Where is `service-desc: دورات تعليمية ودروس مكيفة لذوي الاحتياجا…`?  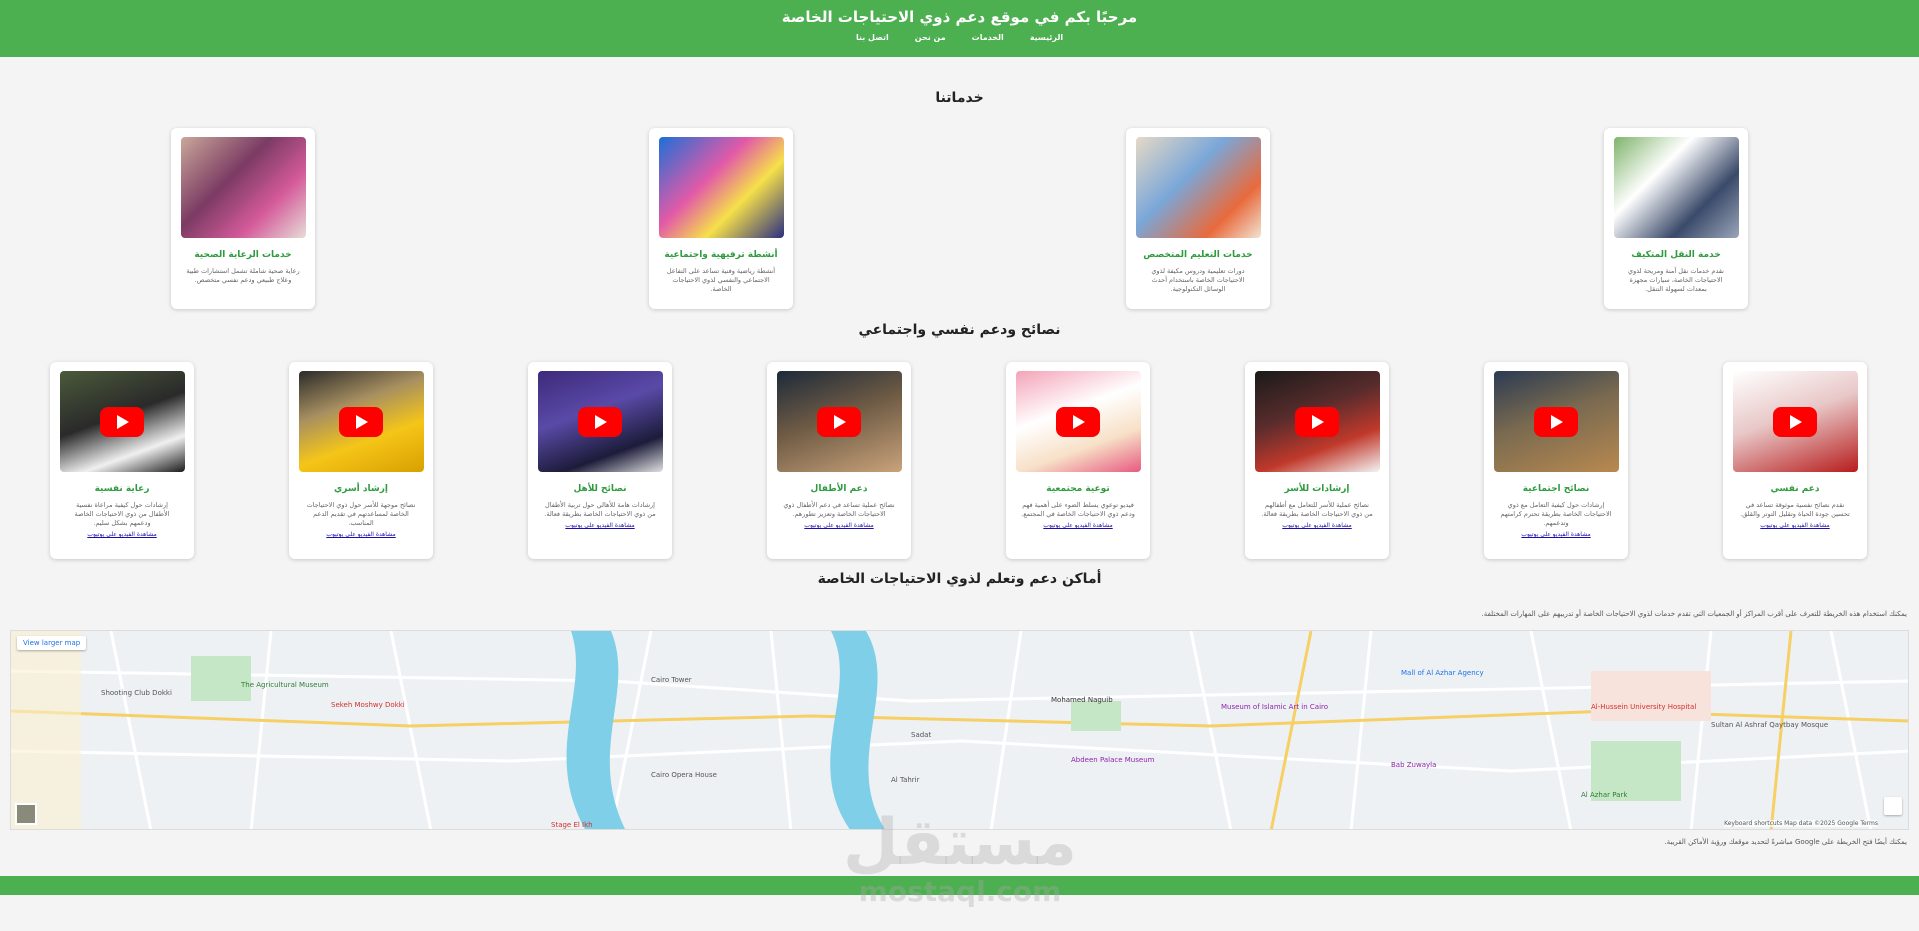
service-desc: دورات تعليمية ودروس مكيفة لذوي الاحتياجا… is located at coordinates (1198, 280).